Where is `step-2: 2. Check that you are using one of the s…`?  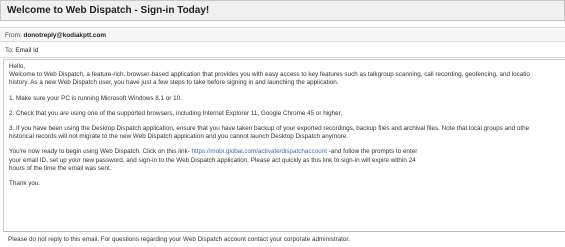 step-2: 2. Check that you are using one of the s… is located at coordinates (176, 113).